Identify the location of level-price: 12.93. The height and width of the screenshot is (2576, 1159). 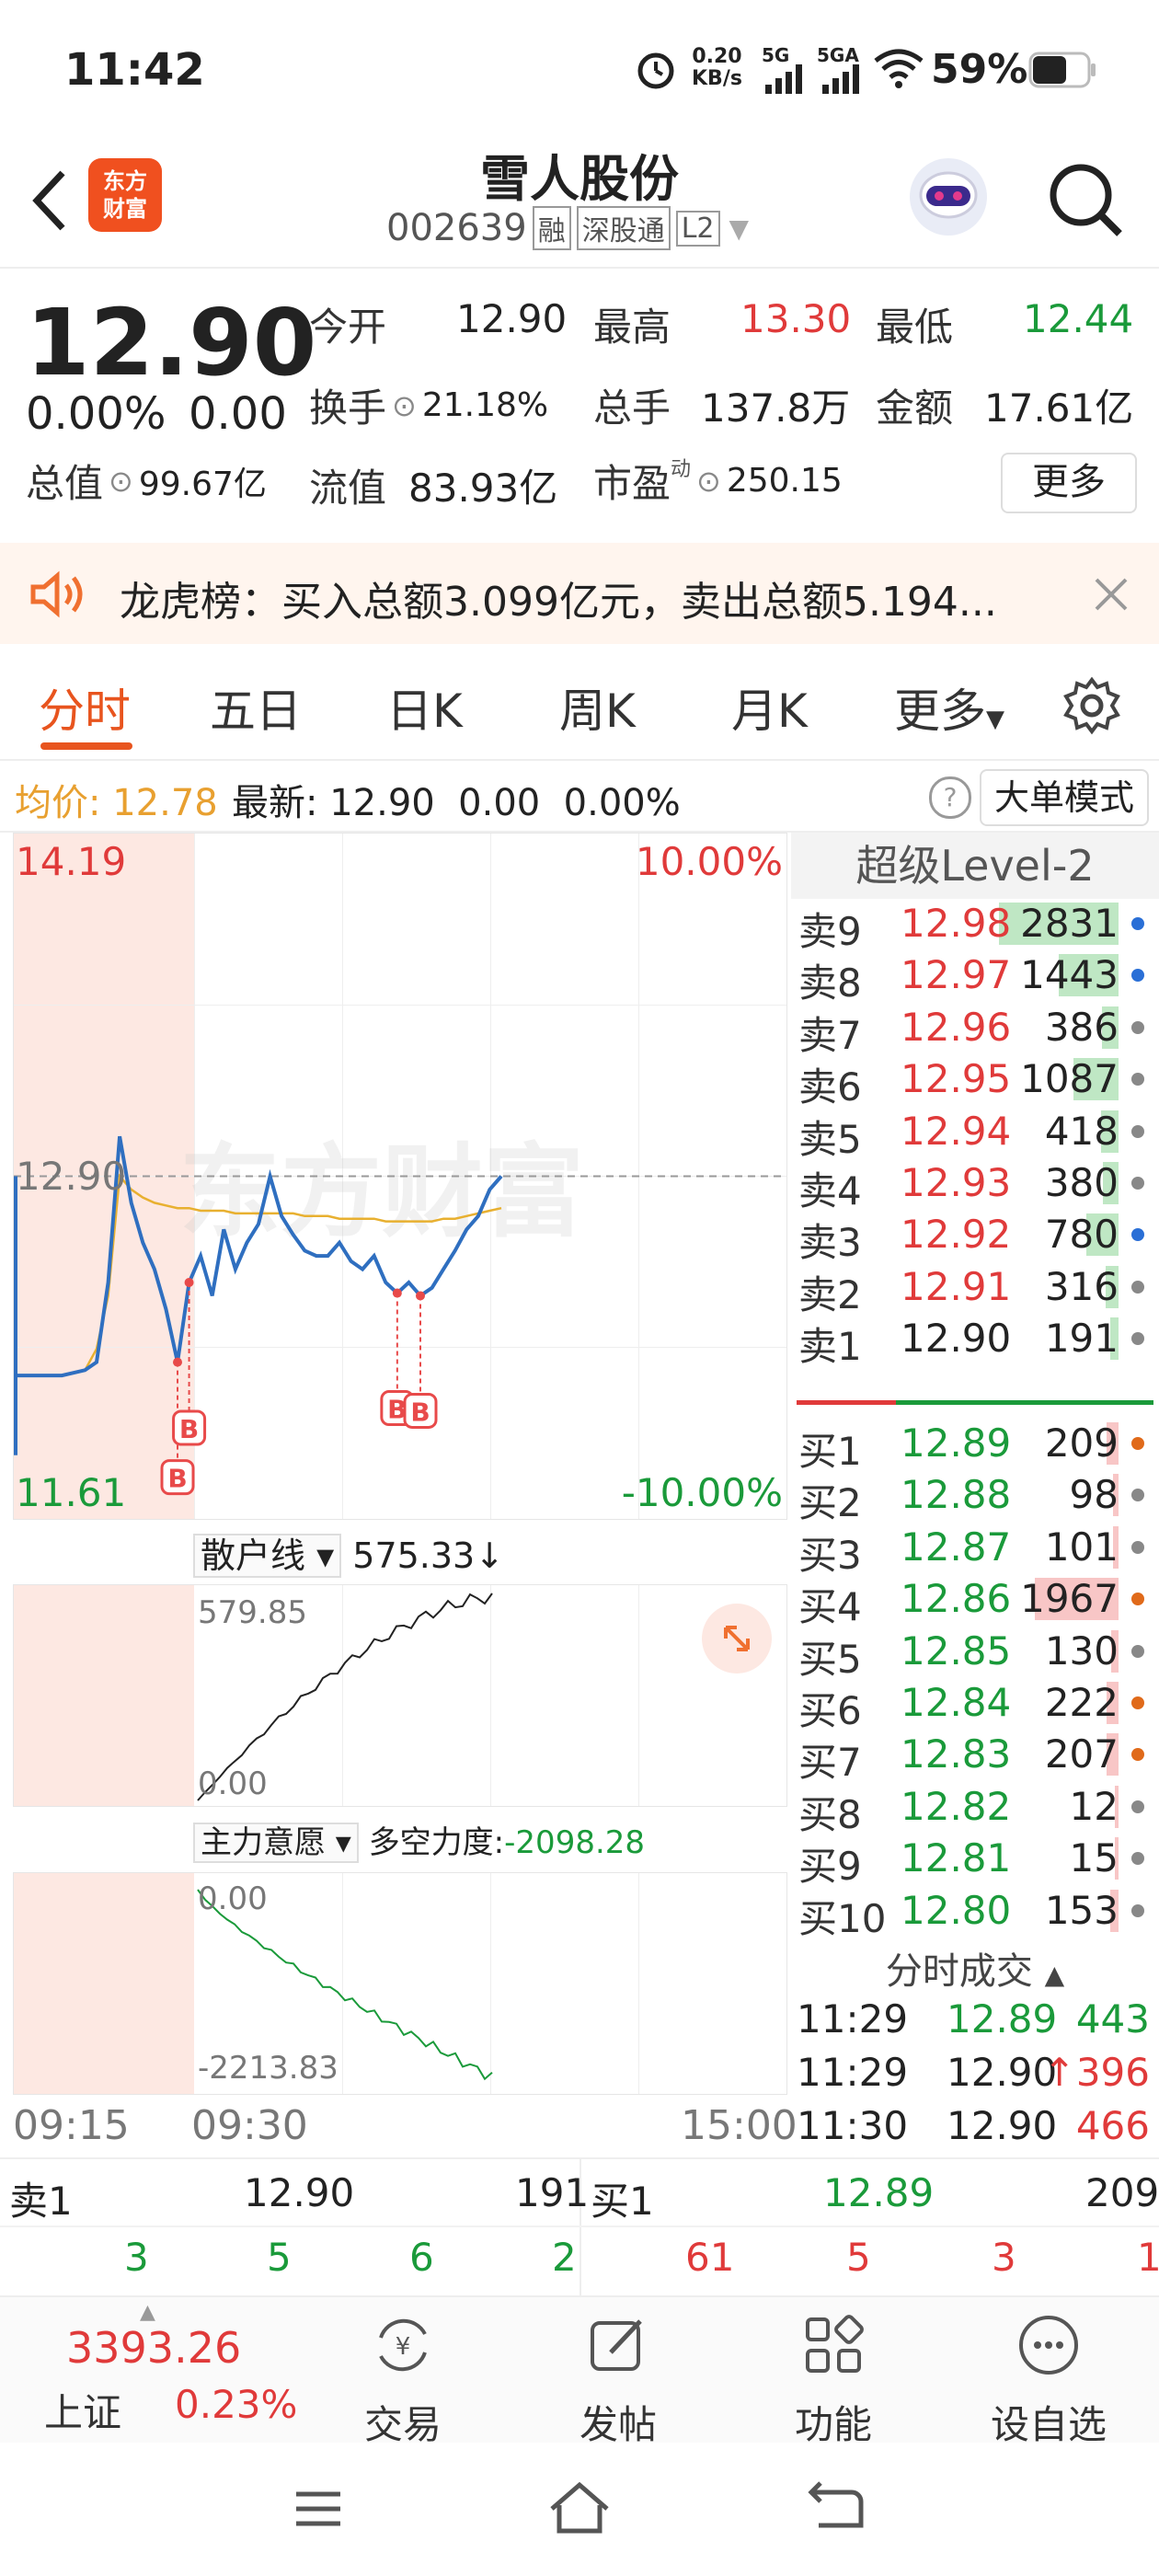
(956, 1182).